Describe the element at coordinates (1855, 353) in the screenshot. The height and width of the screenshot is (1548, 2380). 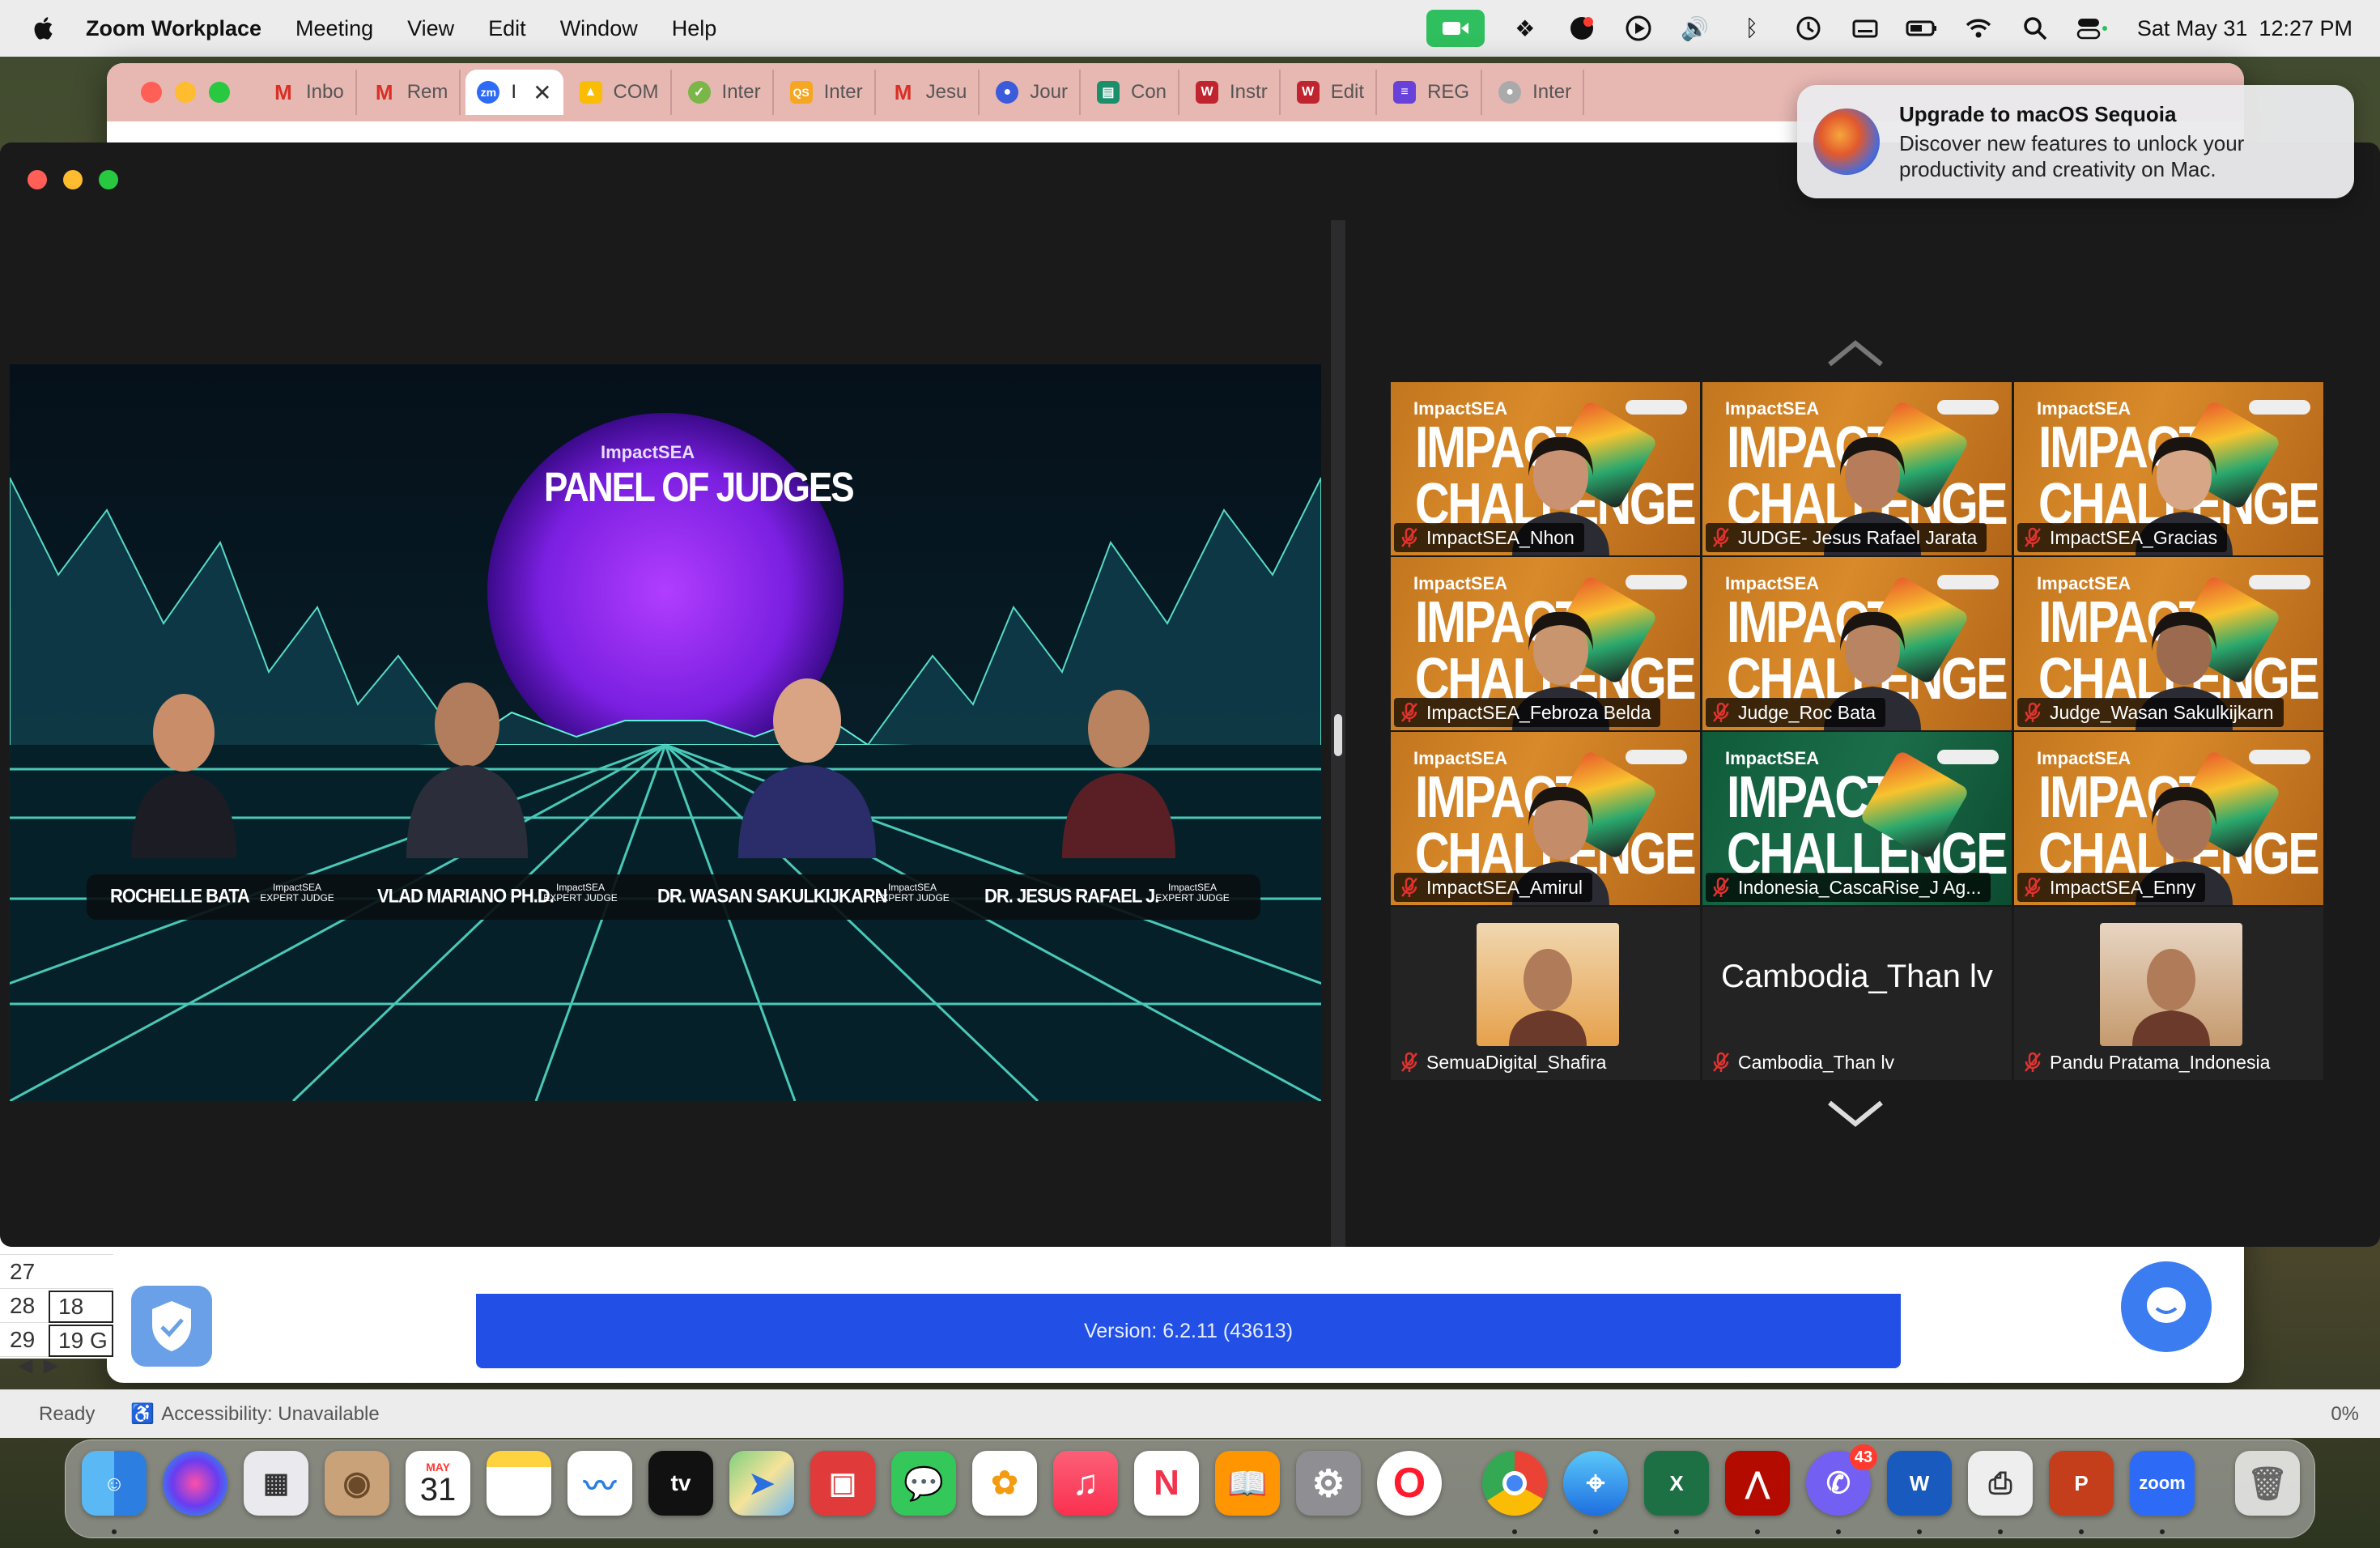
I see `gallery-up-chevron-icon` at that location.